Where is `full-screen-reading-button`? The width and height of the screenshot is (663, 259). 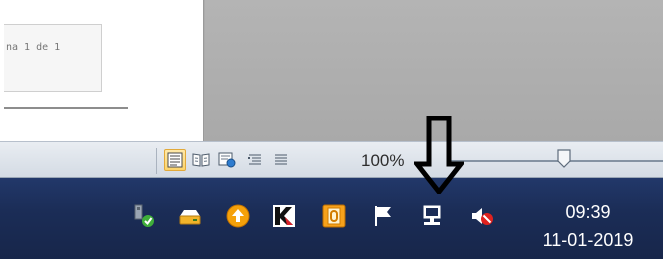
full-screen-reading-button is located at coordinates (201, 160).